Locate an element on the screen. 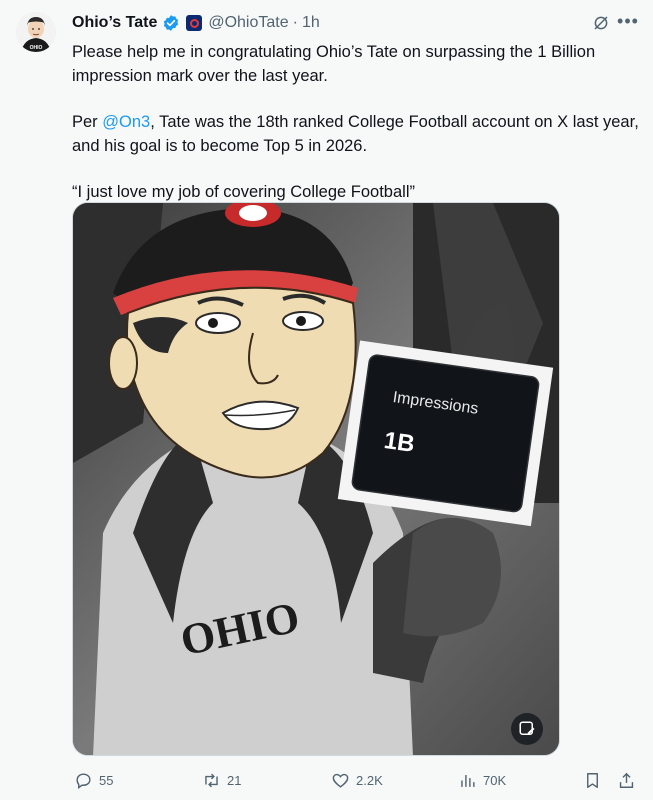  repost-icon is located at coordinates (211, 780).